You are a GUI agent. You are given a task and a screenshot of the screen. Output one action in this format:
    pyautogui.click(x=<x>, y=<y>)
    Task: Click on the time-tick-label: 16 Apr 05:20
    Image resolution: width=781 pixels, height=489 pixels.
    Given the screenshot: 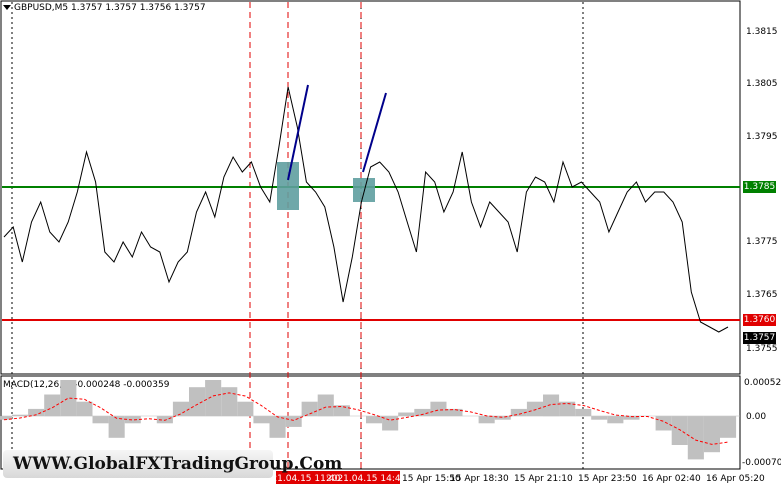 What is the action you would take?
    pyautogui.click(x=735, y=479)
    